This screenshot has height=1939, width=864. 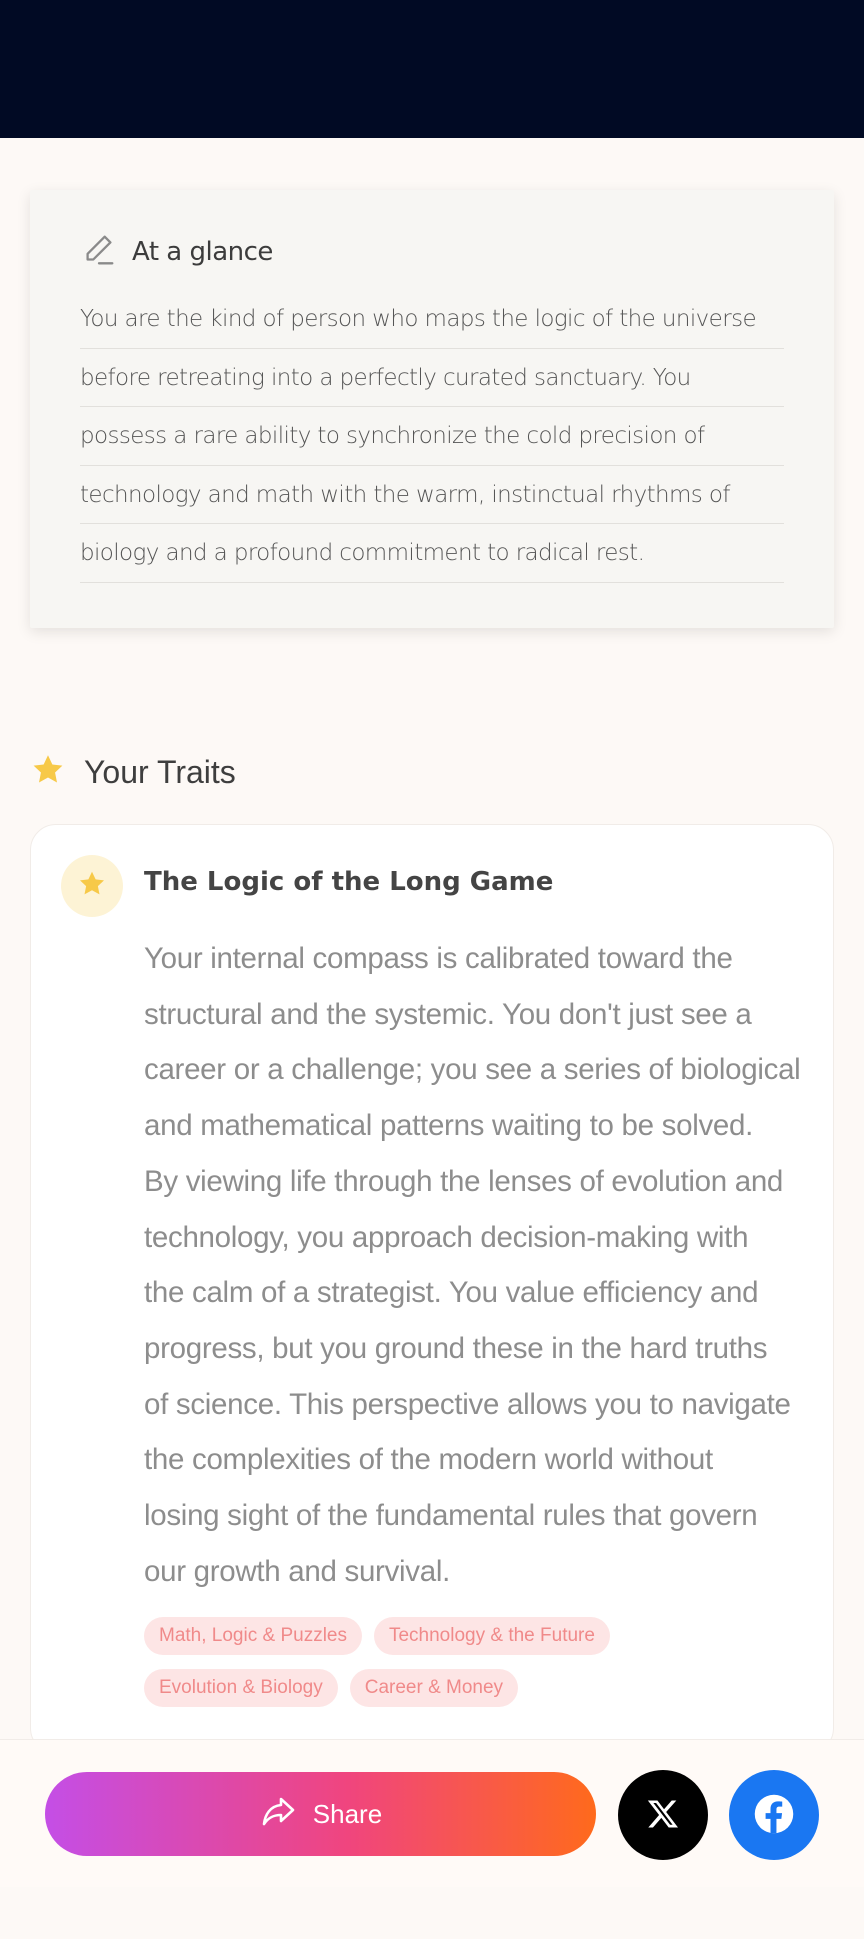 What do you see at coordinates (241, 1688) in the screenshot?
I see `tag-evolution-biology: Evolution & Biology` at bounding box center [241, 1688].